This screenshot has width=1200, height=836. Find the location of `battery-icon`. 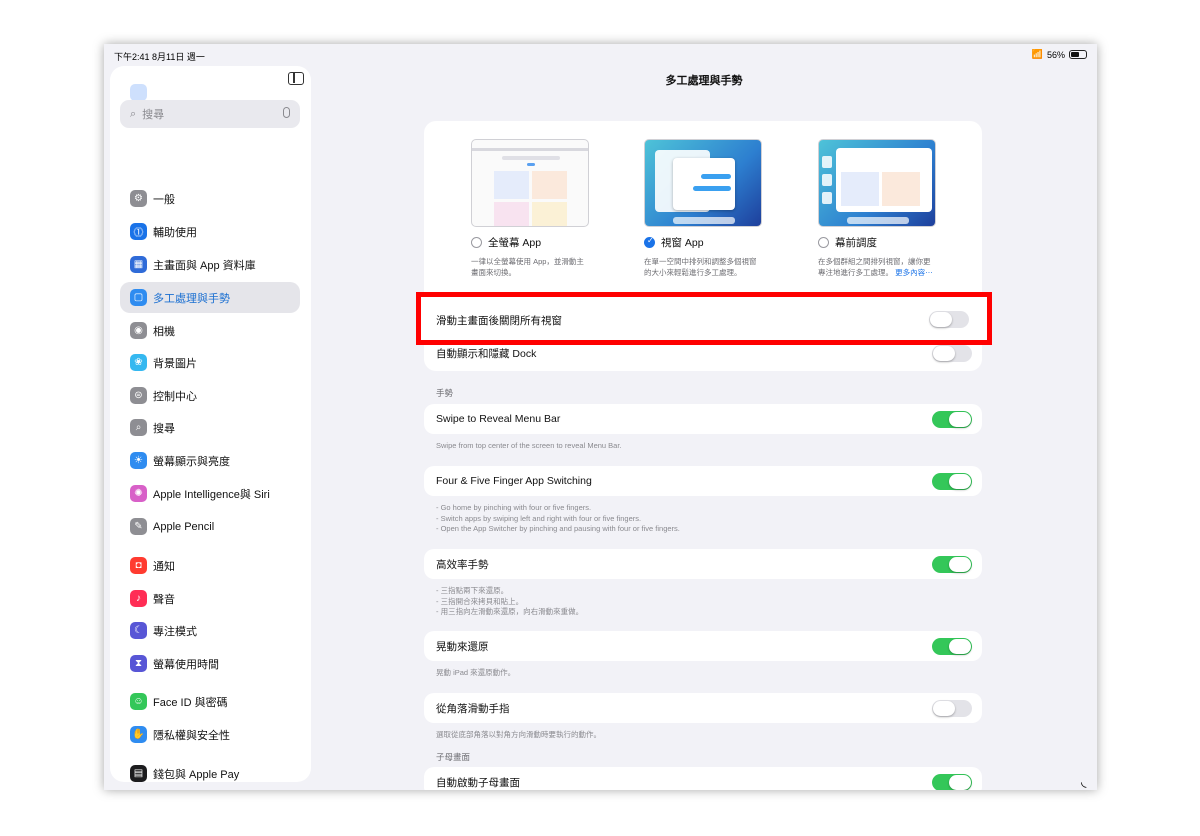

battery-icon is located at coordinates (1078, 54).